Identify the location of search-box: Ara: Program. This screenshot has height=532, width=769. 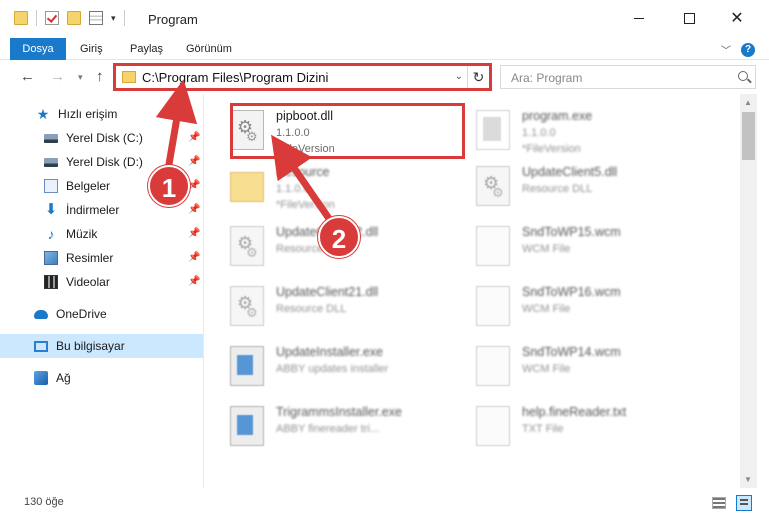
(628, 77).